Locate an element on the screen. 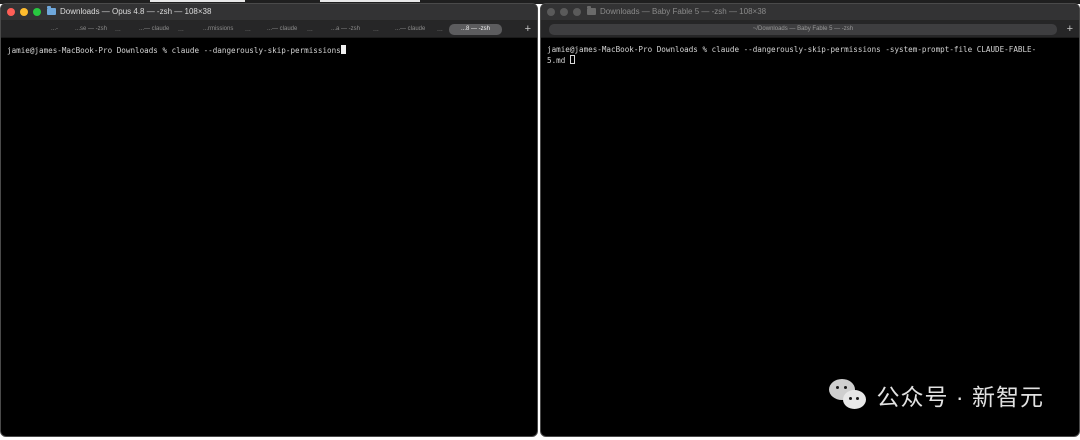 Image resolution: width=1080 pixels, height=440 pixels. tab-active: ...8 — -zsh is located at coordinates (476, 29).